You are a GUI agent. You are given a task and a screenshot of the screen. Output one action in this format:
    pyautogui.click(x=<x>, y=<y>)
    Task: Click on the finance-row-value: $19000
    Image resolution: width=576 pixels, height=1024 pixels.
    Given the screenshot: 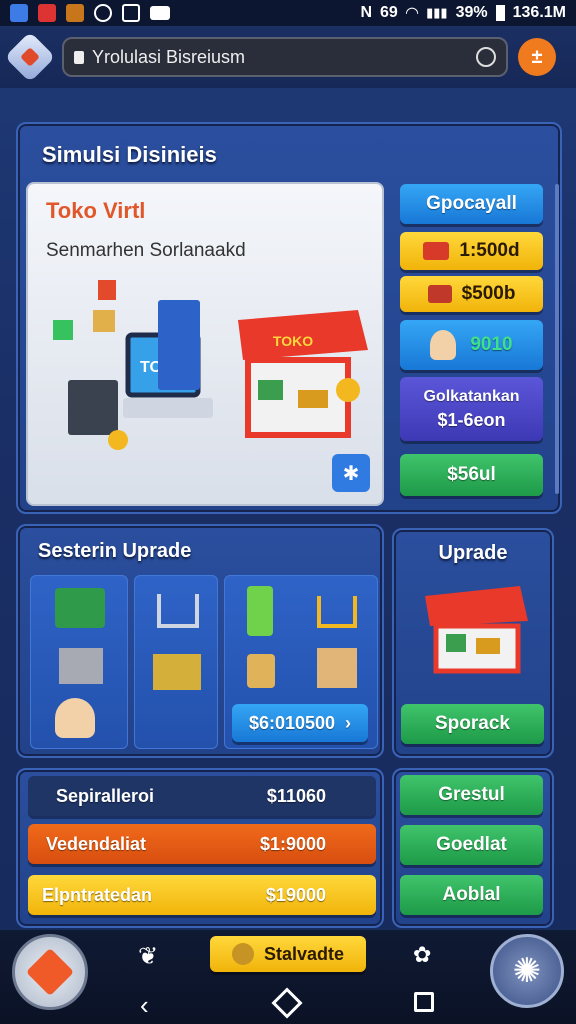 What is the action you would take?
    pyautogui.click(x=295, y=894)
    